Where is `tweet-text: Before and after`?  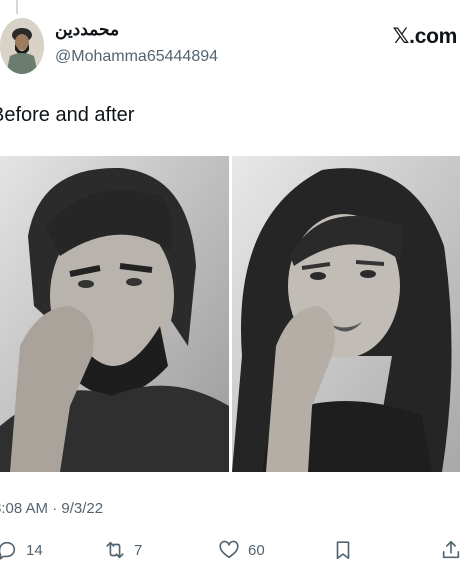
tweet-text: Before and after is located at coordinates (67, 115).